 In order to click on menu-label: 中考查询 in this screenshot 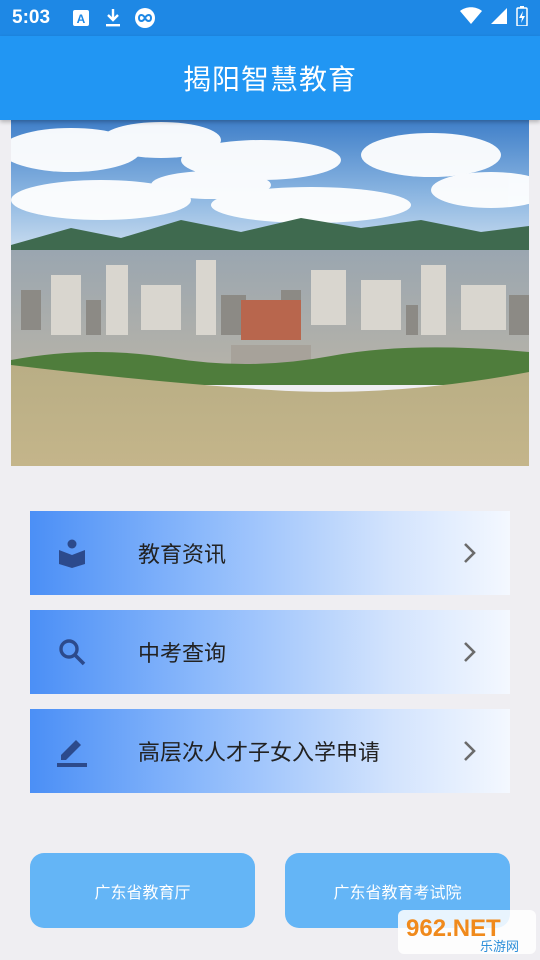, I will do `click(182, 654)`.